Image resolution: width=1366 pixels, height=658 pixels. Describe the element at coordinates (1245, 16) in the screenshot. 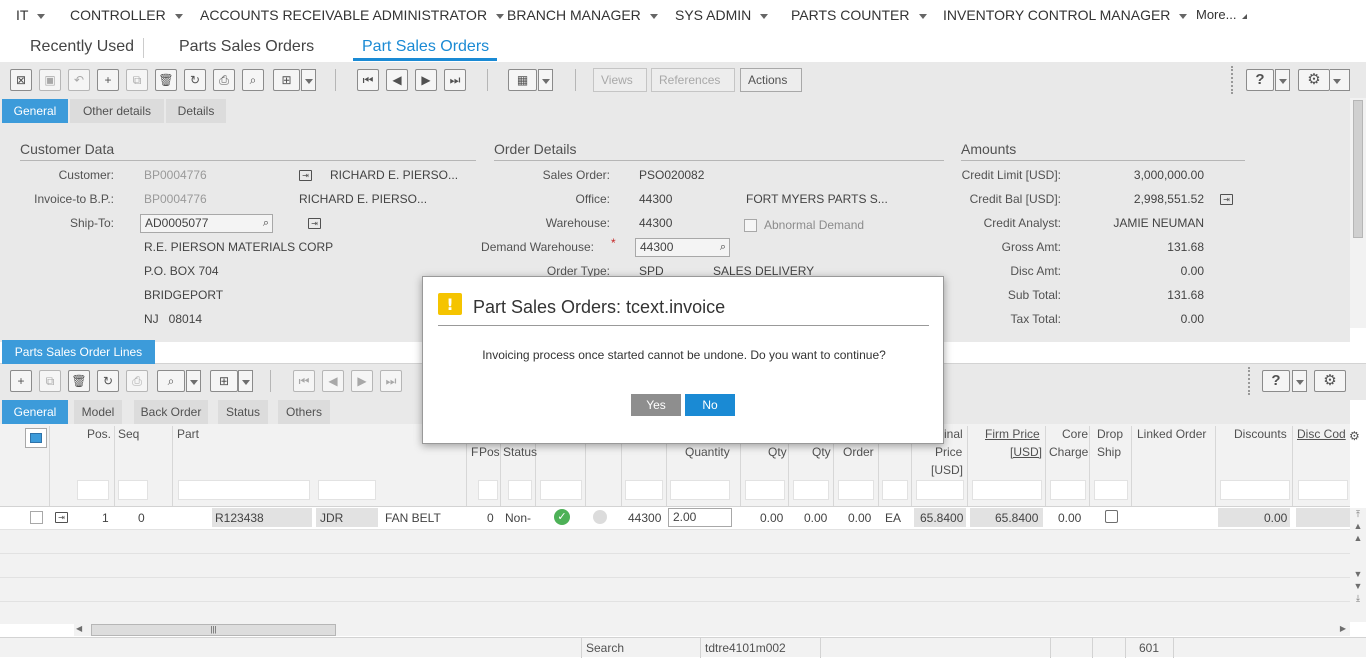

I see `more-triangle-icon` at that location.